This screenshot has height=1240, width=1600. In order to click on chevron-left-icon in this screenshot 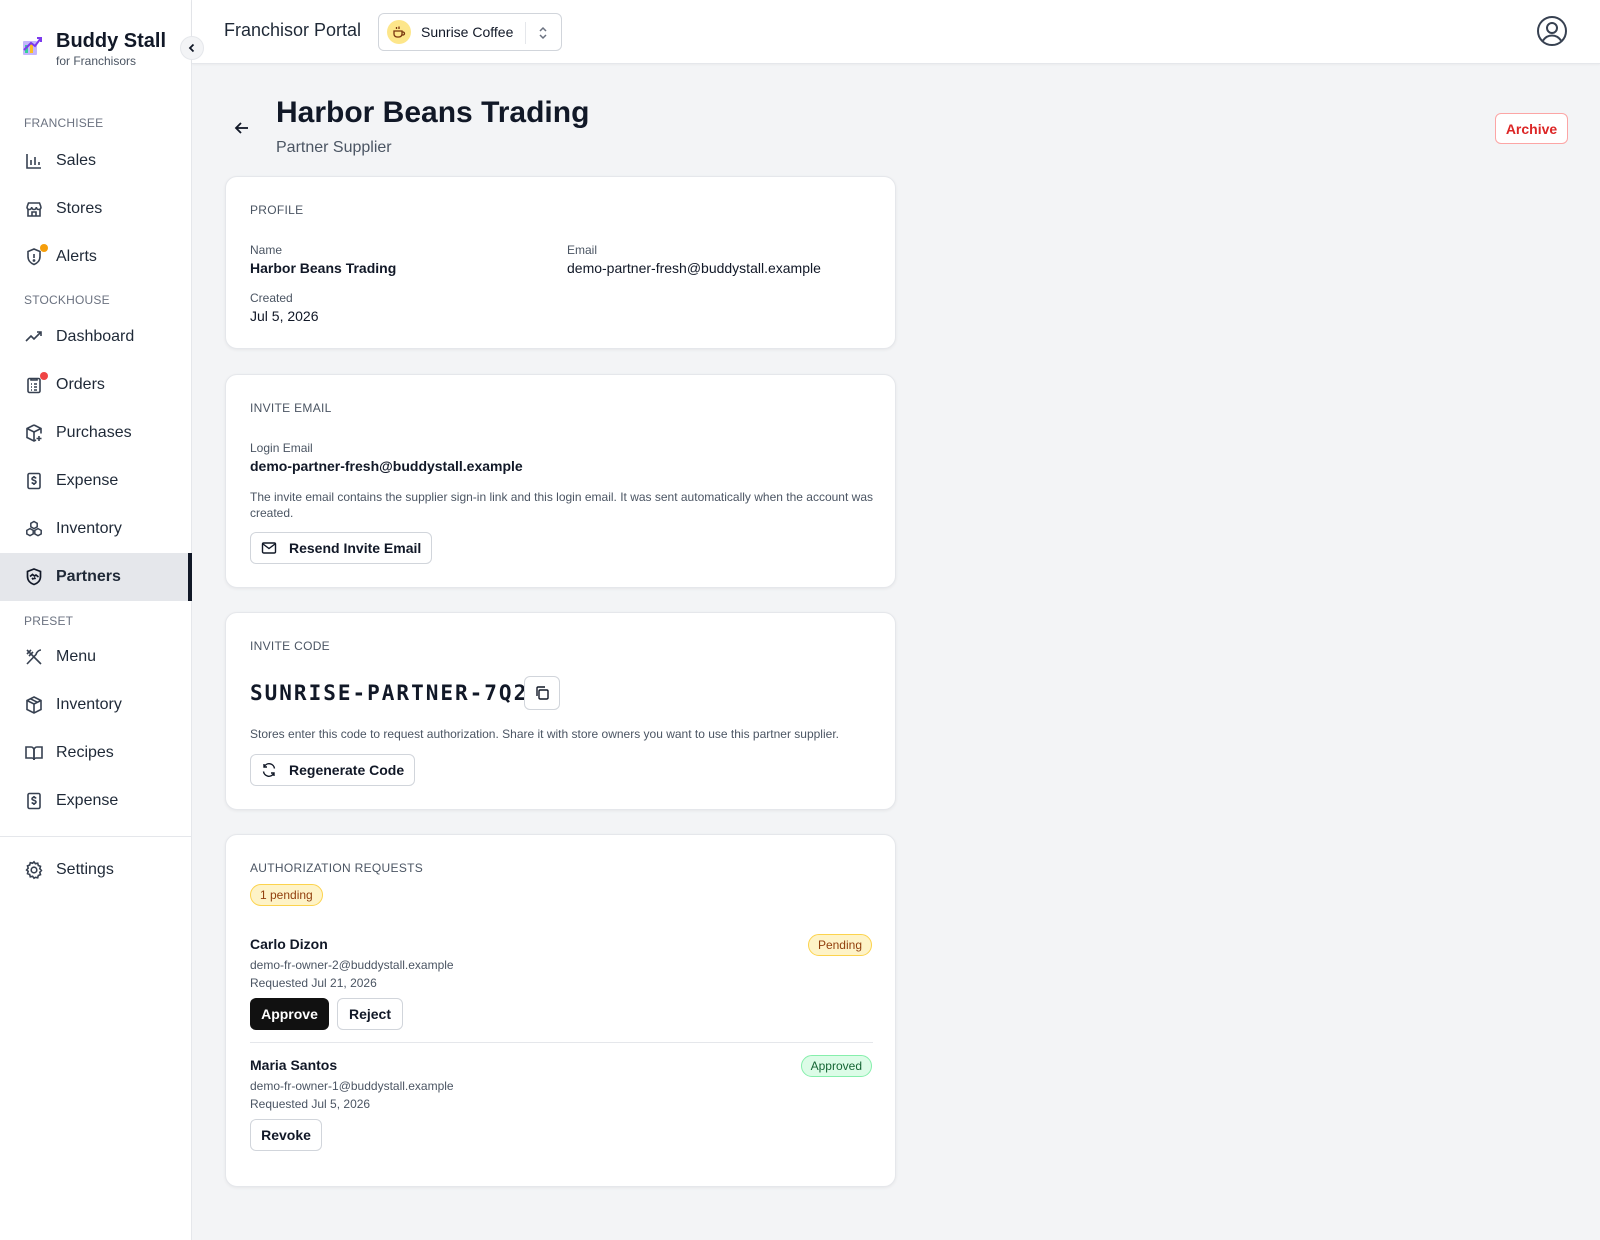, I will do `click(191, 48)`.